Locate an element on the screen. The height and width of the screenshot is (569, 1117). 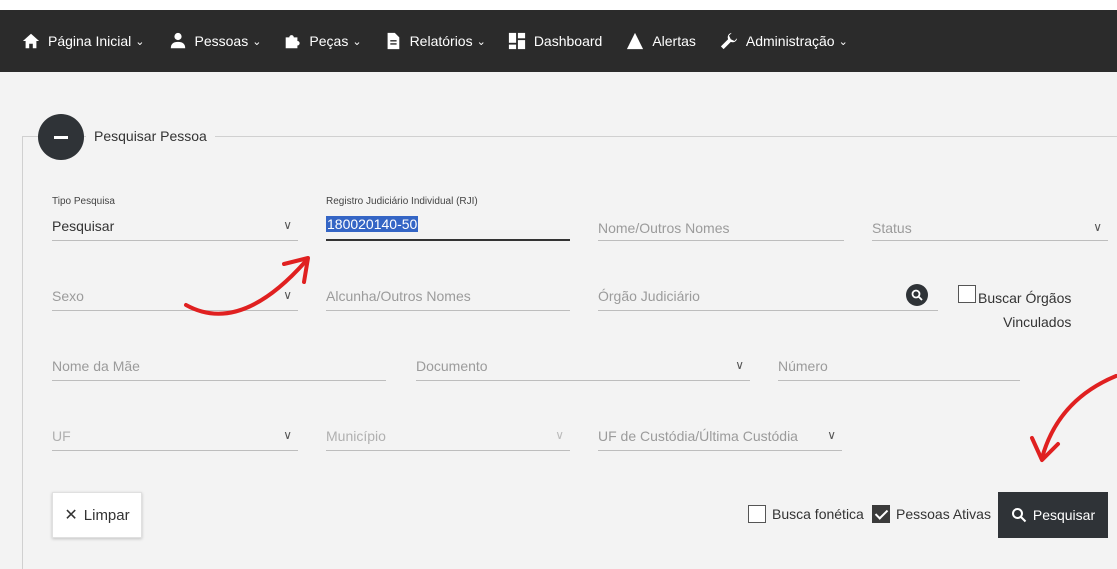
buscar-orgaos-label: Buscar Órgãos Vinculados is located at coordinates (1024, 310).